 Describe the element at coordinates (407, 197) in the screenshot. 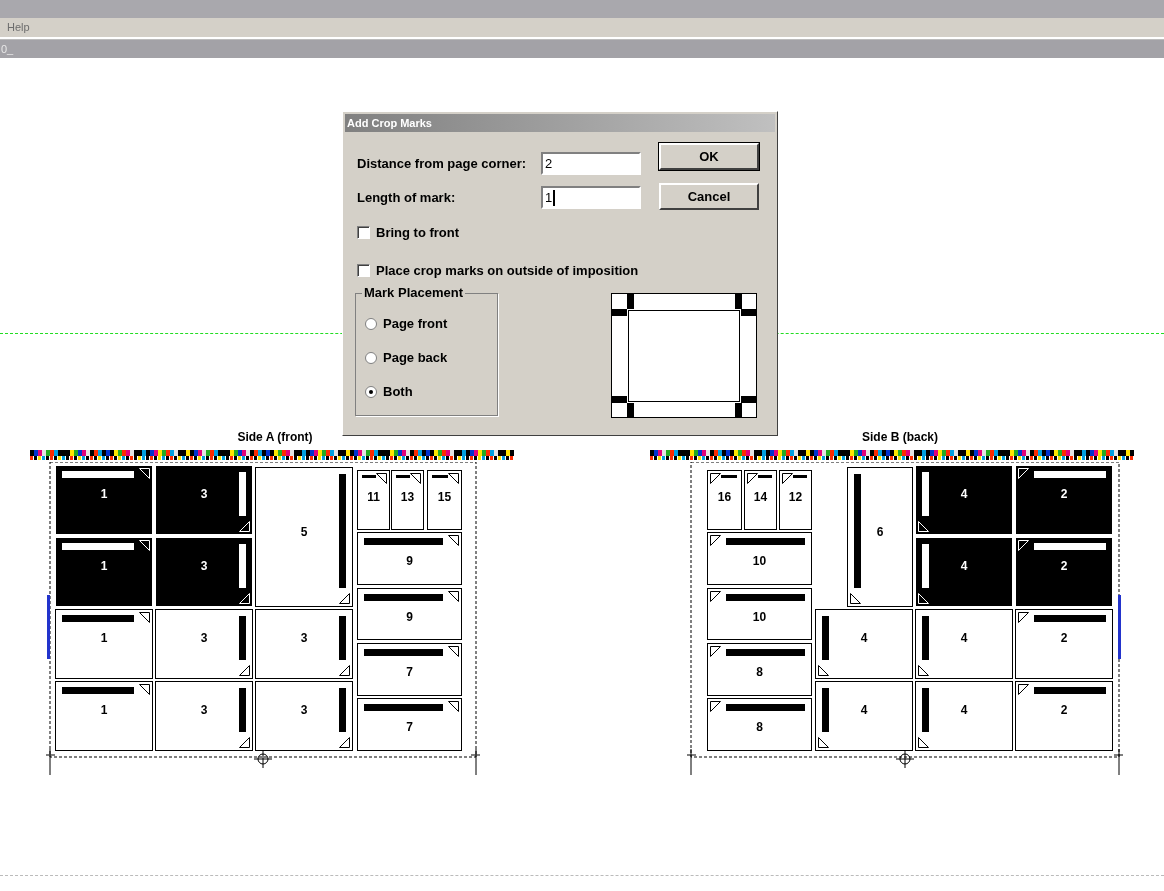

I see `field-label: Length of mark:` at that location.